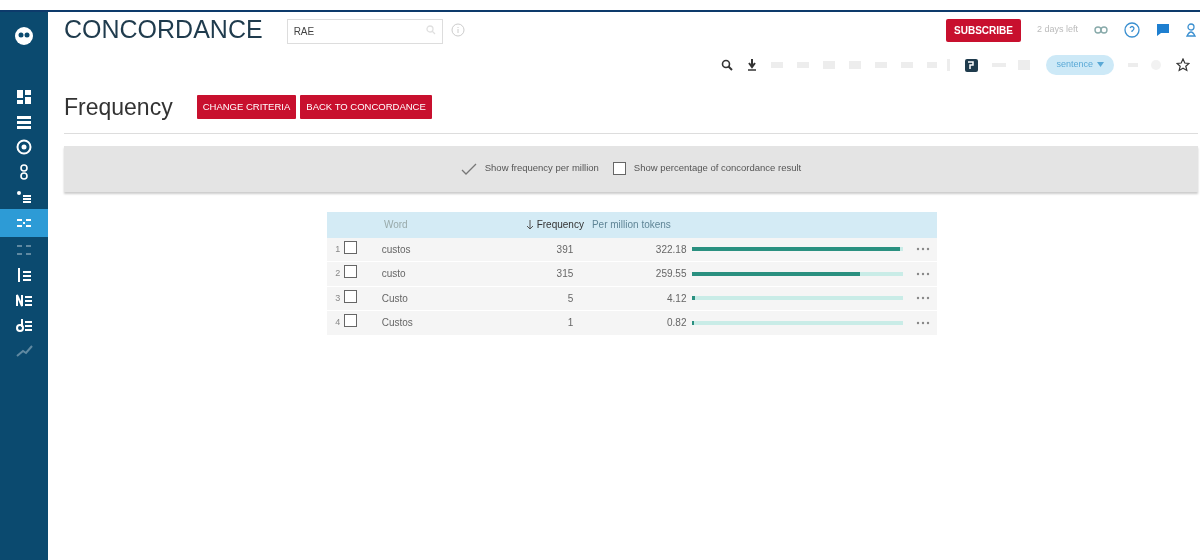  What do you see at coordinates (246, 107) in the screenshot?
I see `action-button: CHANGE CRITERIA` at bounding box center [246, 107].